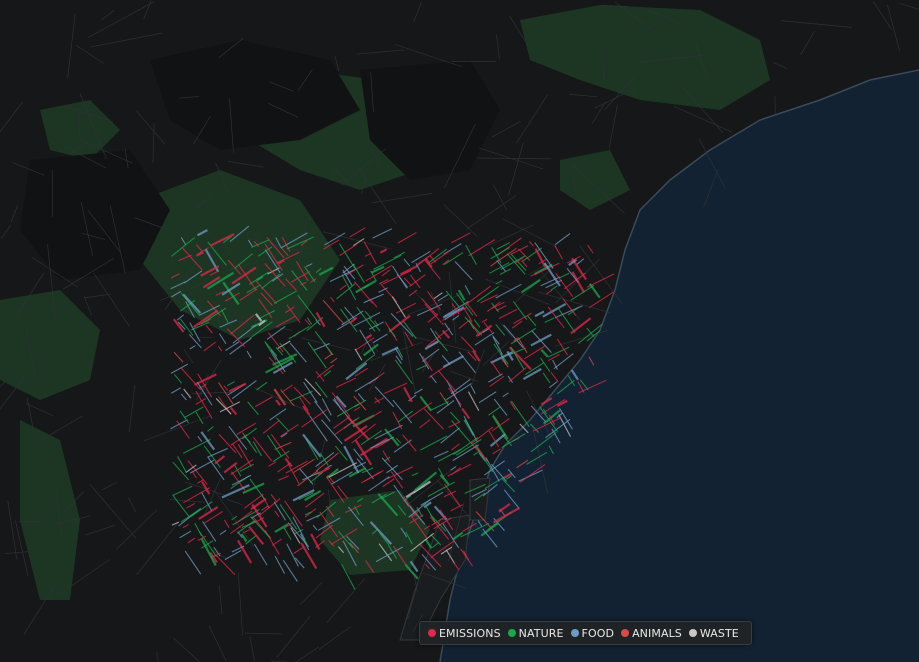  What do you see at coordinates (598, 633) in the screenshot?
I see `legend-label-food: FOOD` at bounding box center [598, 633].